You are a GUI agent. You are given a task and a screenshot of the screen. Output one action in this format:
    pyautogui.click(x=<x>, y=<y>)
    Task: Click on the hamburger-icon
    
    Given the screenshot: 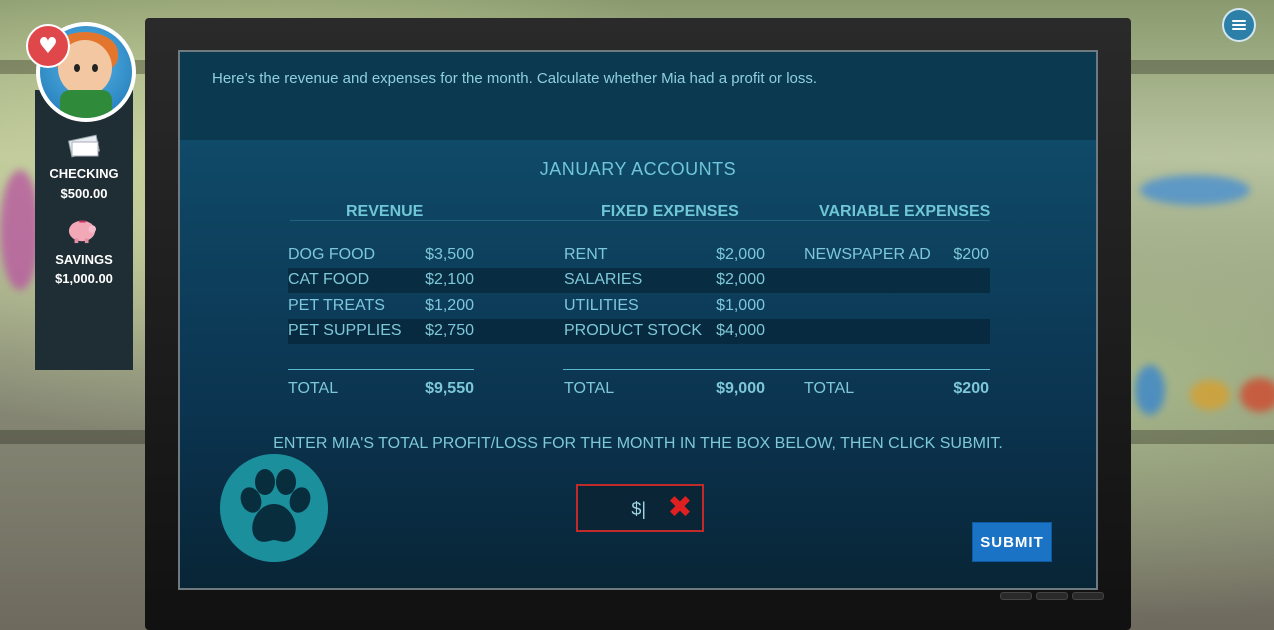 What is the action you would take?
    pyautogui.click(x=1239, y=25)
    